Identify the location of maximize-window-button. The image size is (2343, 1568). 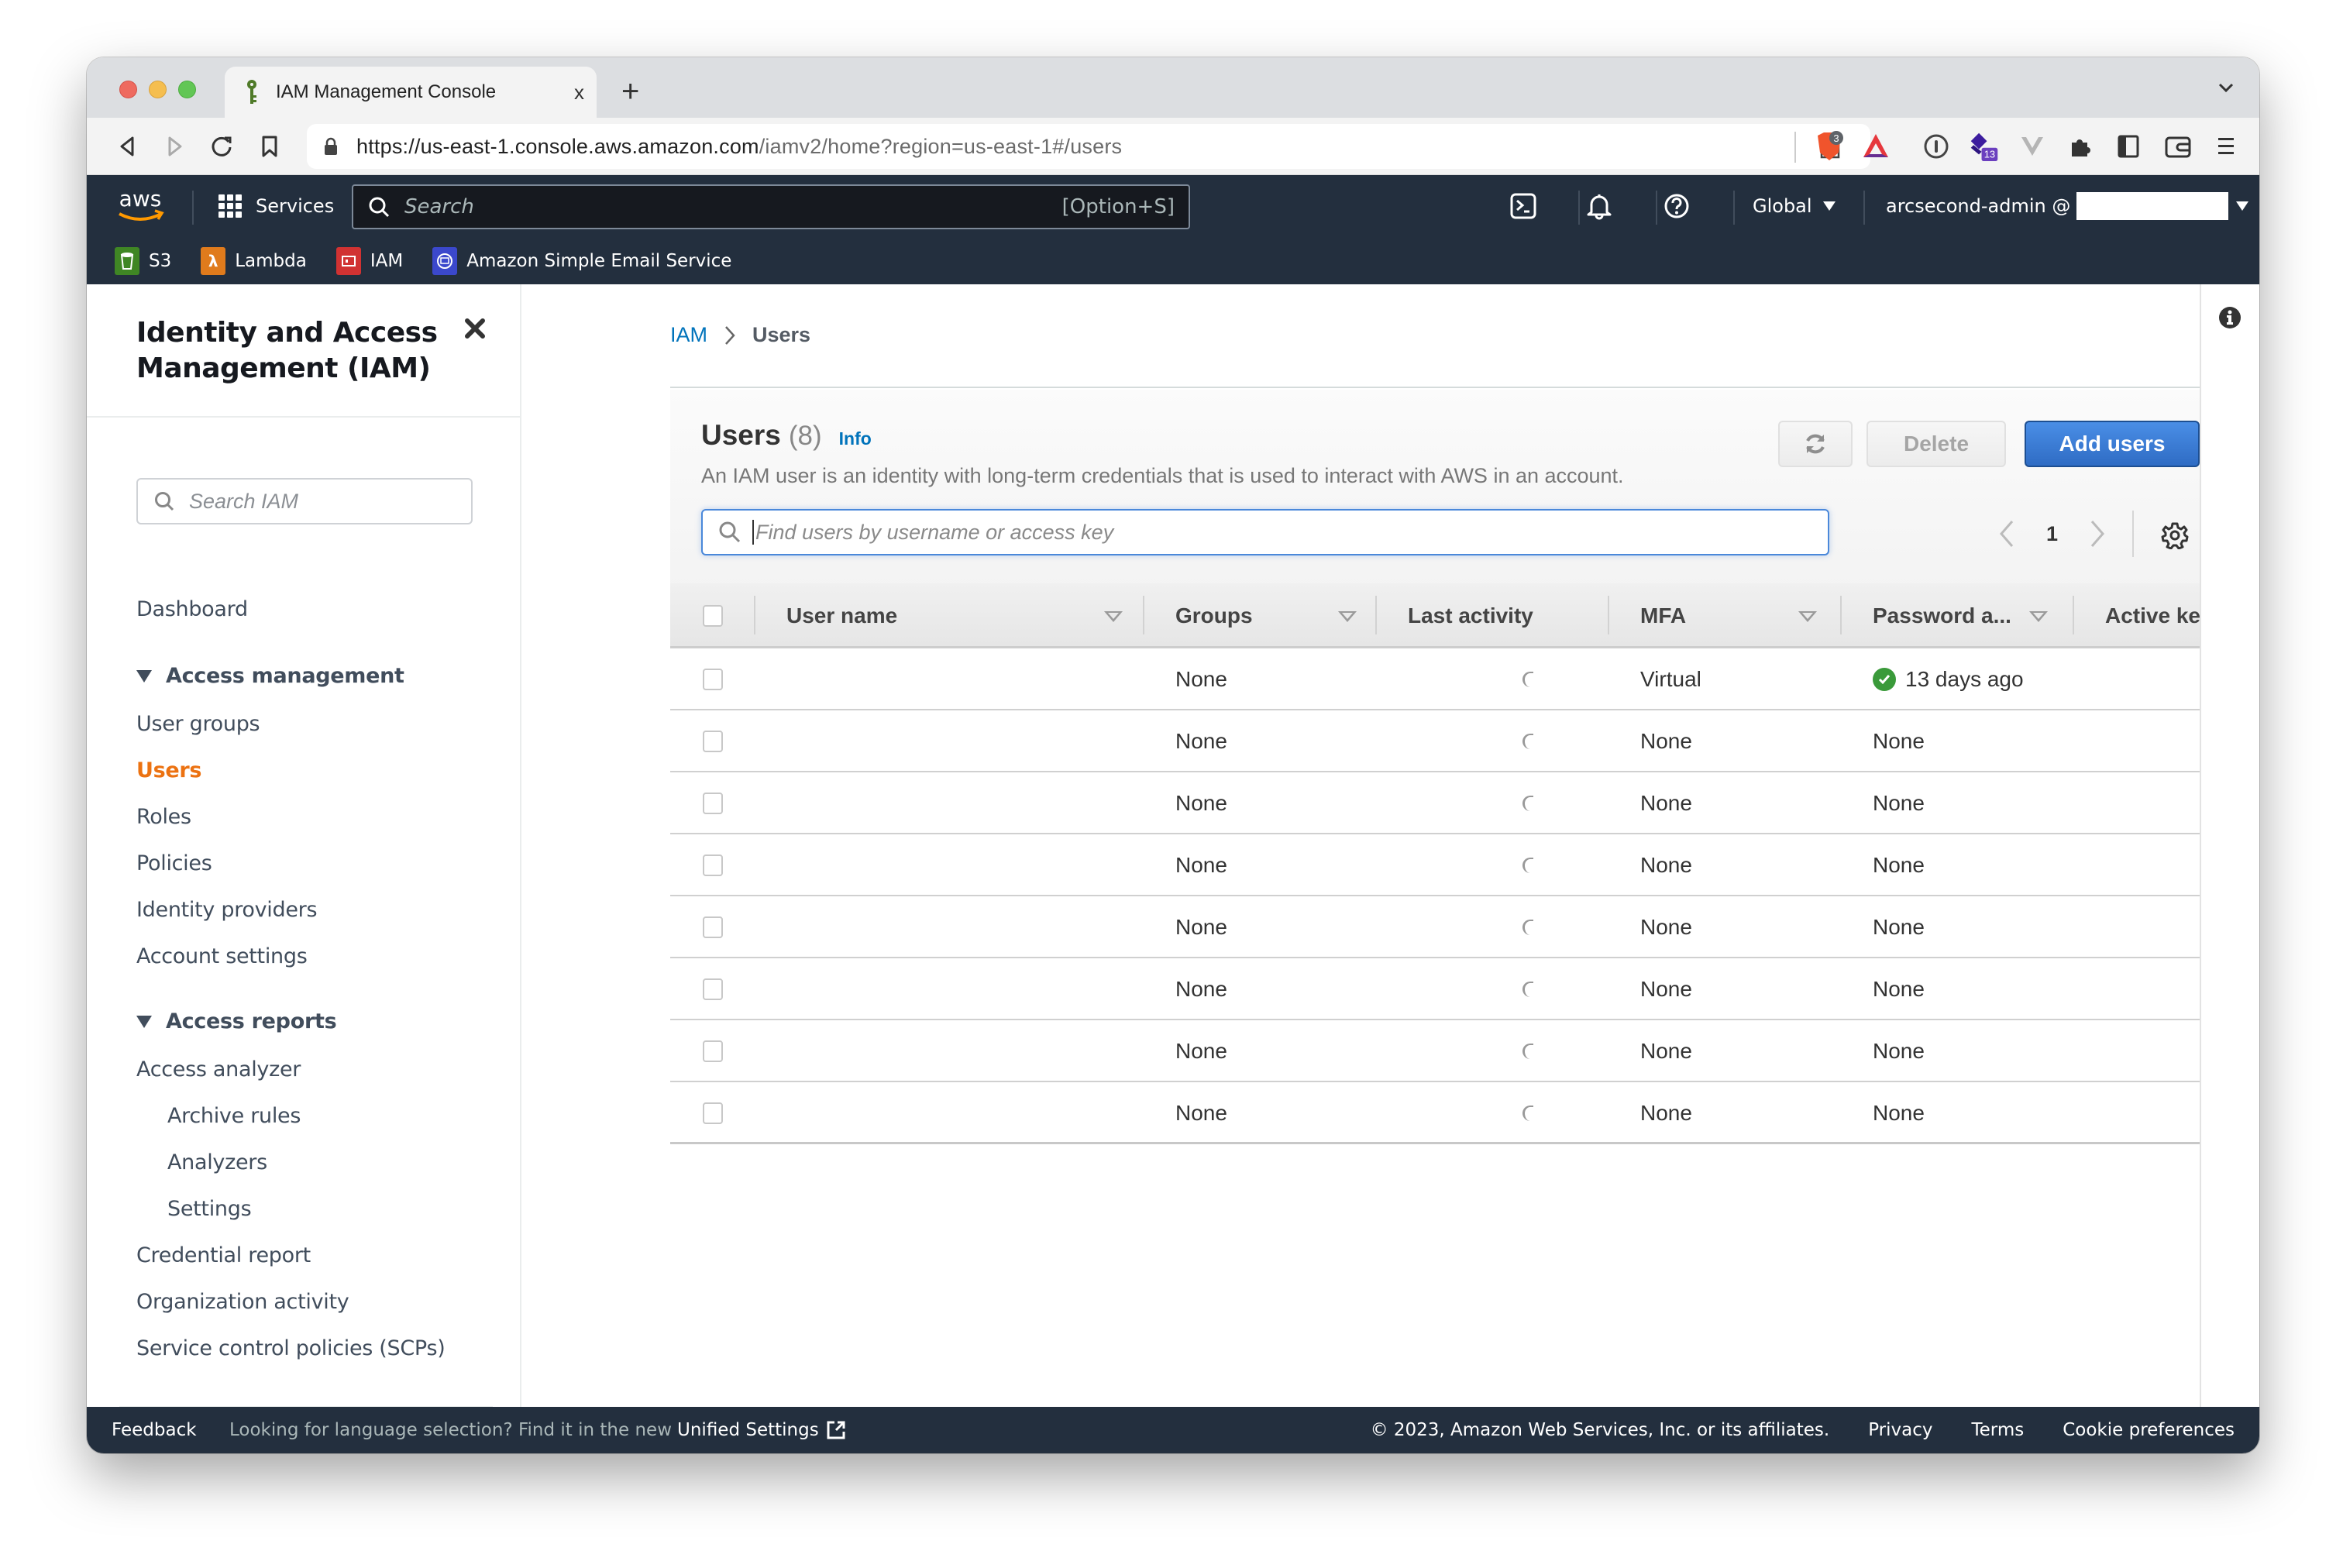
(187, 89).